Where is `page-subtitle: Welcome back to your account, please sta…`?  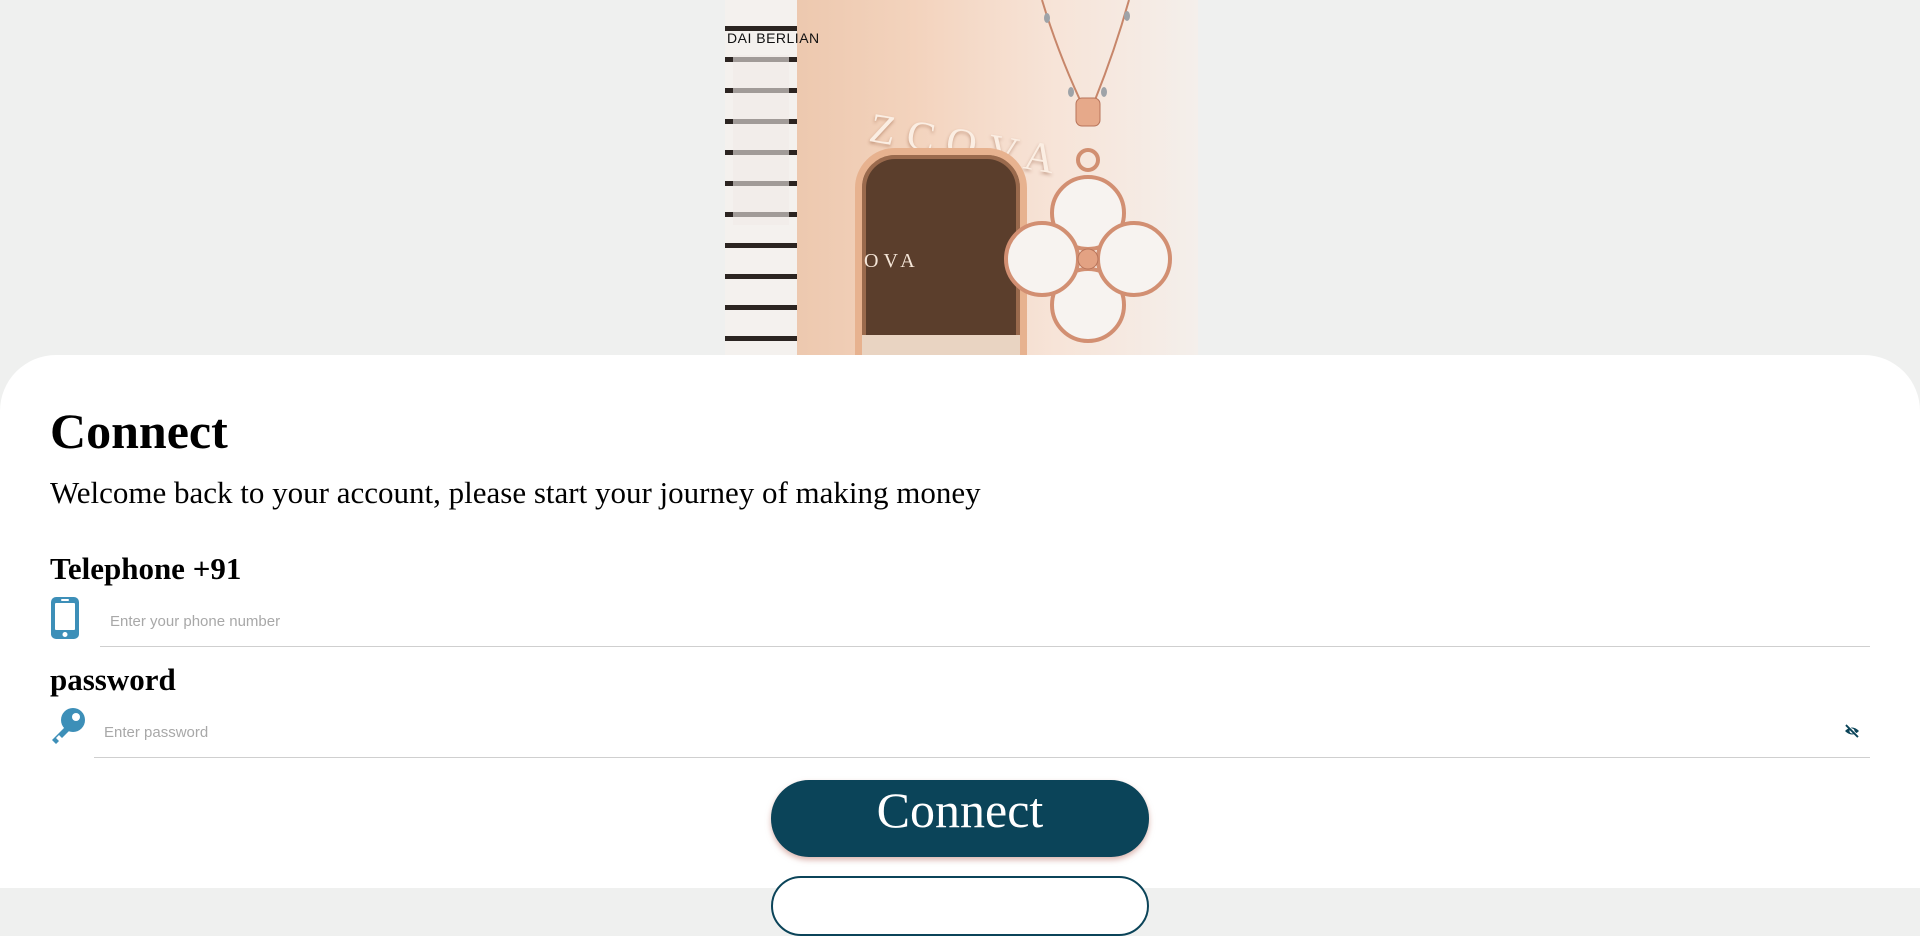
page-subtitle: Welcome back to your account, please sta… is located at coordinates (515, 492).